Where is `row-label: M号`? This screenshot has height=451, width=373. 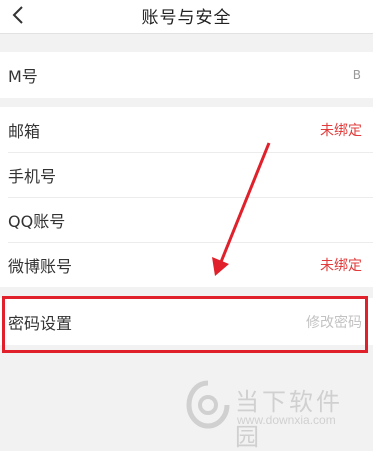 row-label: M号 is located at coordinates (23, 76).